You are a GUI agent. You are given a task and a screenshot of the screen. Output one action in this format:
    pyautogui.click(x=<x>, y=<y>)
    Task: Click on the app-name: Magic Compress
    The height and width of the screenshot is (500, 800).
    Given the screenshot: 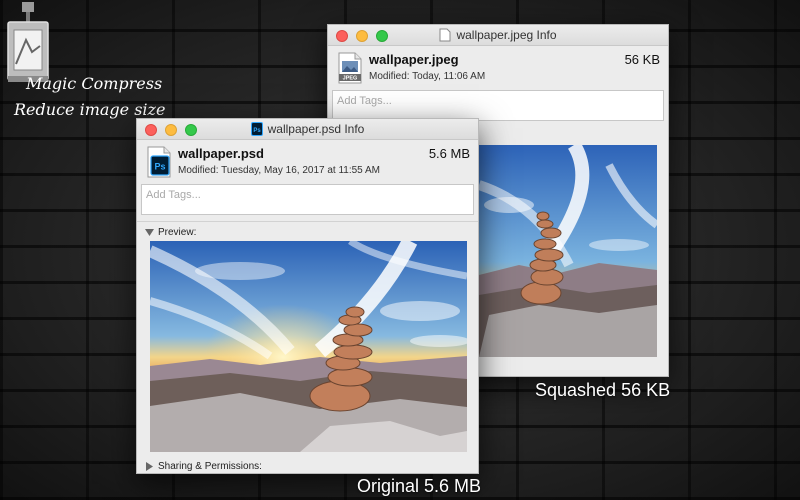 What is the action you would take?
    pyautogui.click(x=94, y=83)
    